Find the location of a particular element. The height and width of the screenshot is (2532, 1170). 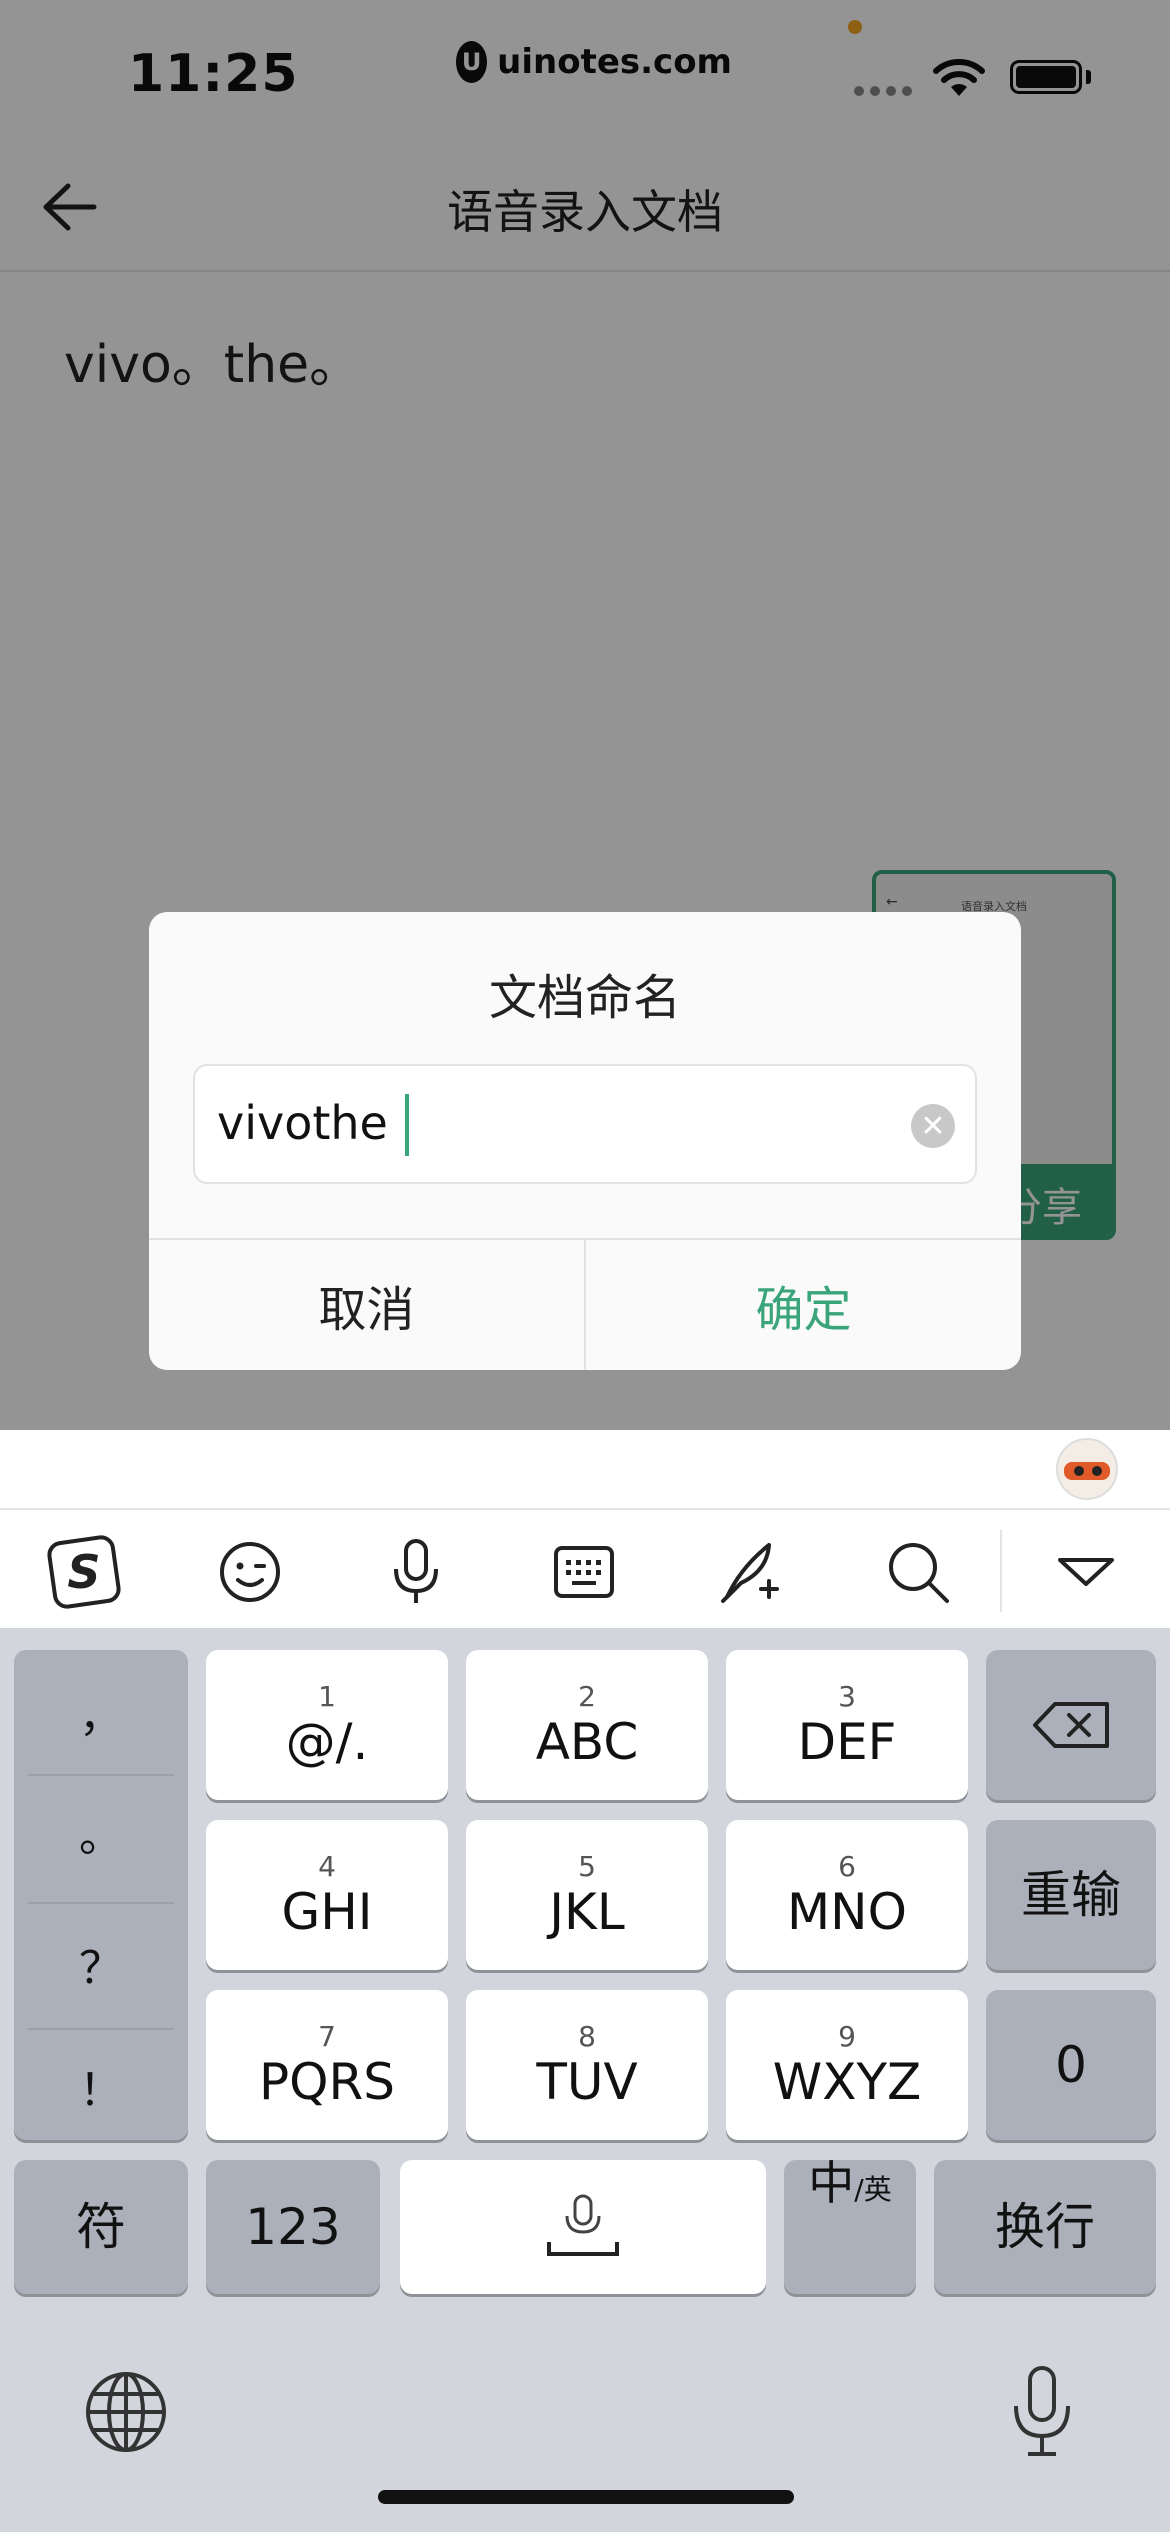

emoji-icon is located at coordinates (250, 1572).